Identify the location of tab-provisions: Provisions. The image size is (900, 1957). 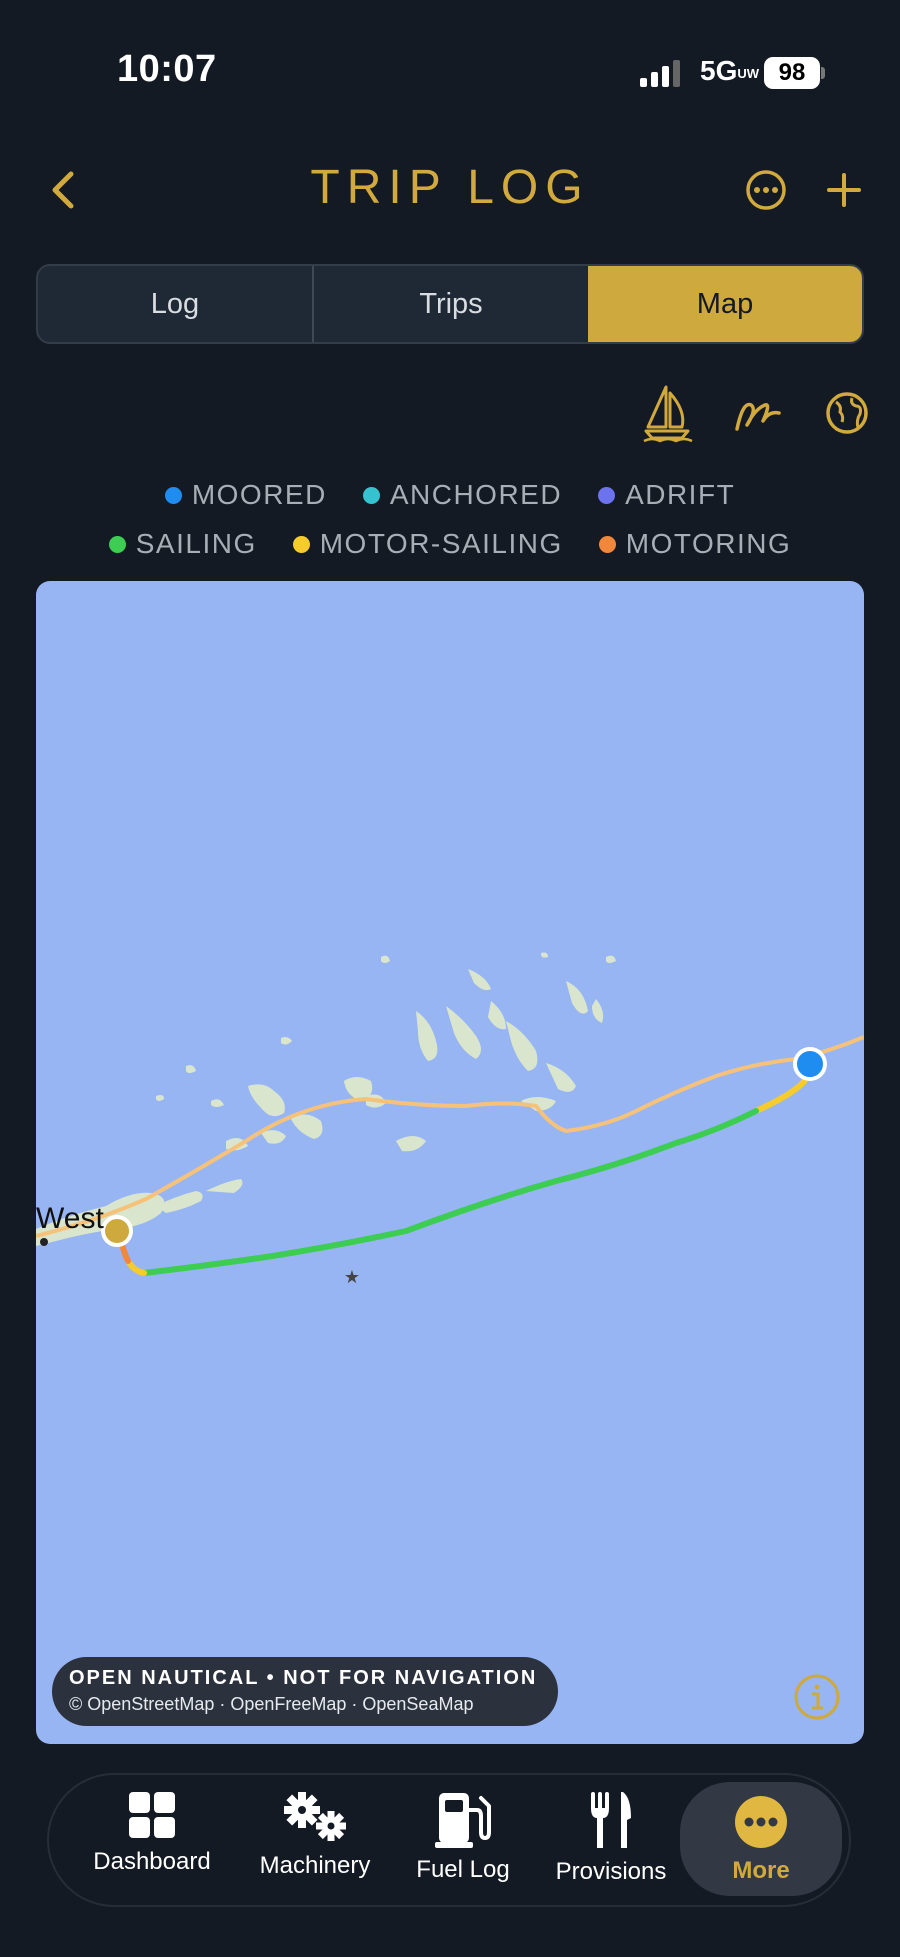
(611, 1840).